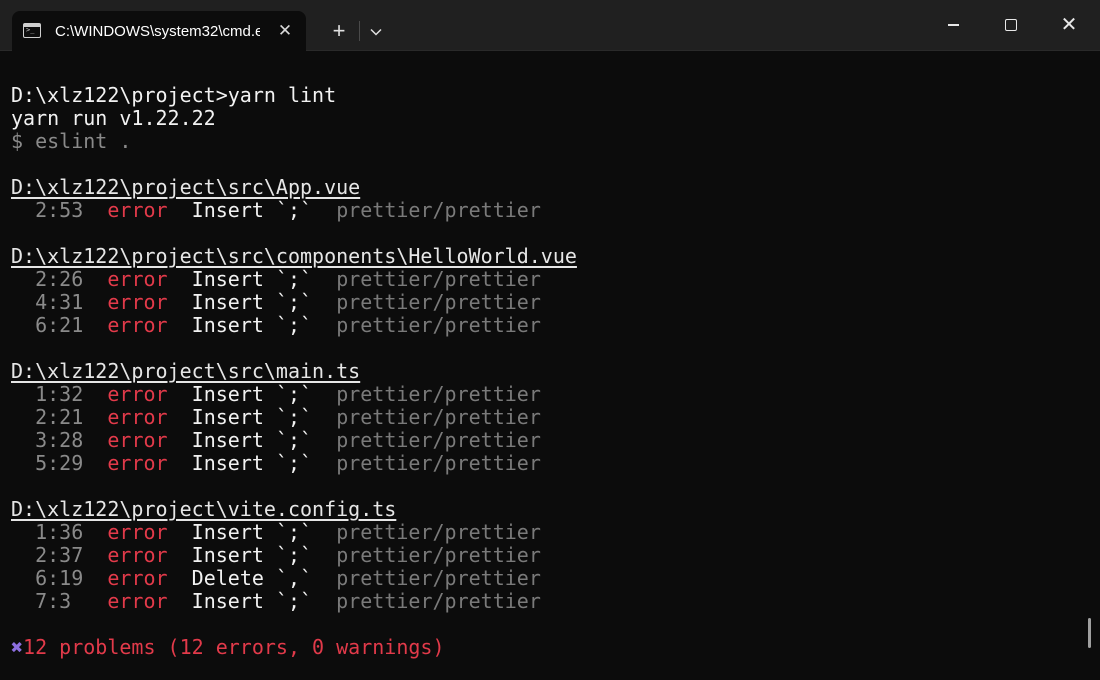  I want to click on problem-row: 2:37 error Insert `;` prettier/prettier, so click(288, 555).